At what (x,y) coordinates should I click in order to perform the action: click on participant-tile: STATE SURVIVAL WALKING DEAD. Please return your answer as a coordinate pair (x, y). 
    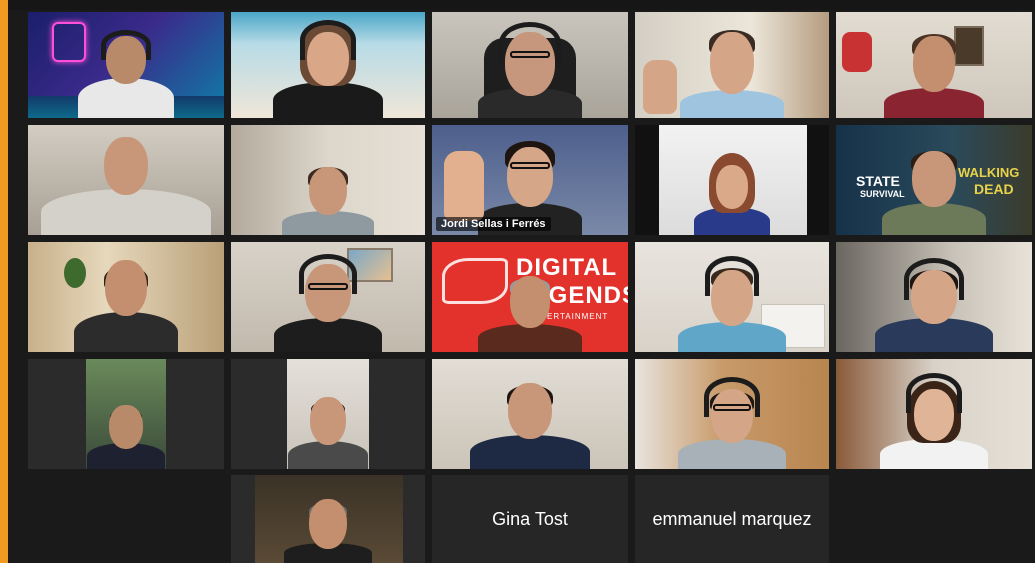
    Looking at the image, I should click on (934, 180).